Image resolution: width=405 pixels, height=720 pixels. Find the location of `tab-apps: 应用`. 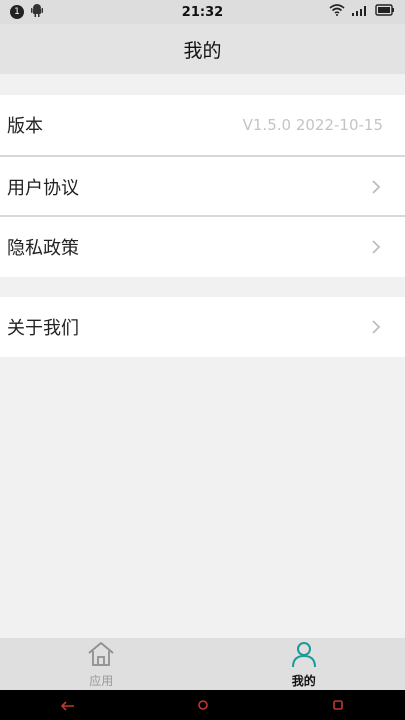

tab-apps: 应用 is located at coordinates (101, 664).